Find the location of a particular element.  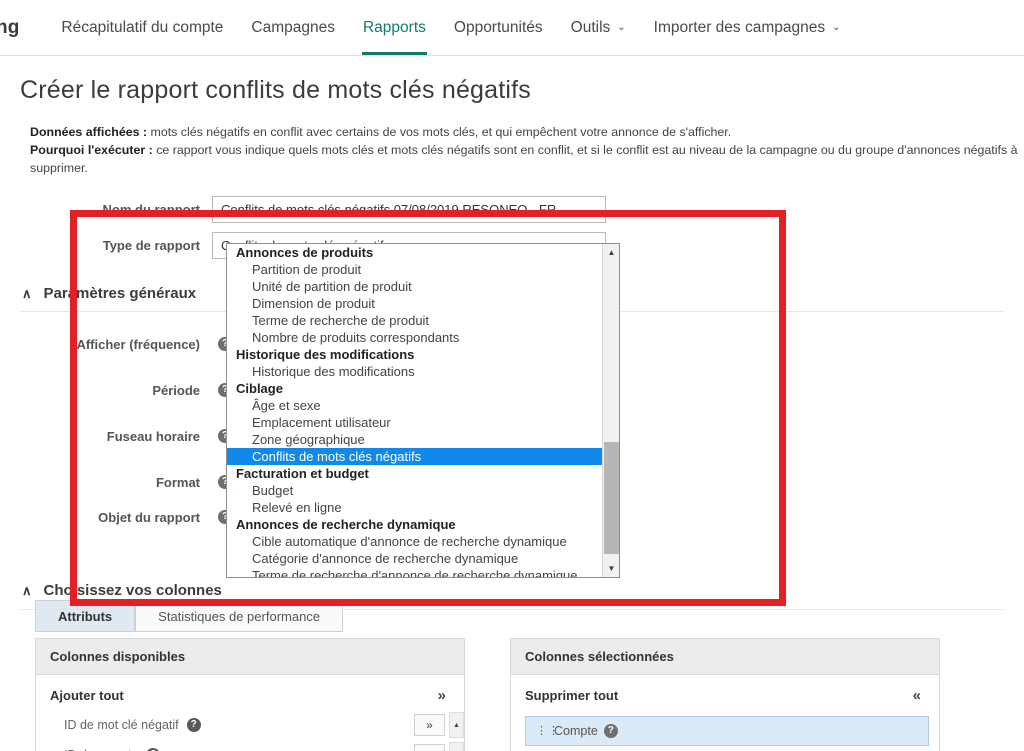

dropdown-option: Dimension de produit is located at coordinates (414, 303).